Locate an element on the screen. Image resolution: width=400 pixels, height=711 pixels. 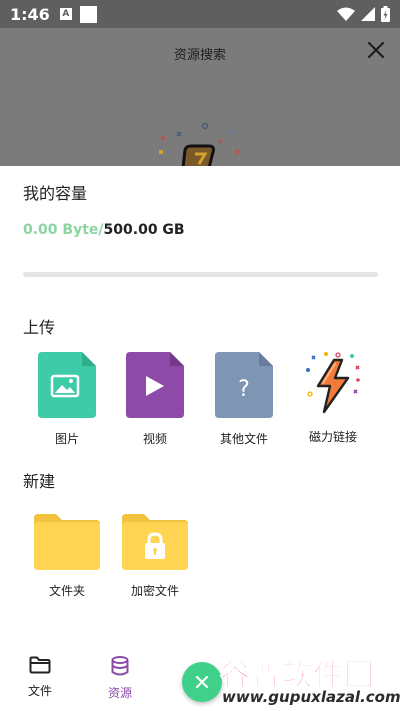
create-encrypted-file-button: 加密文件 is located at coordinates (155, 555).